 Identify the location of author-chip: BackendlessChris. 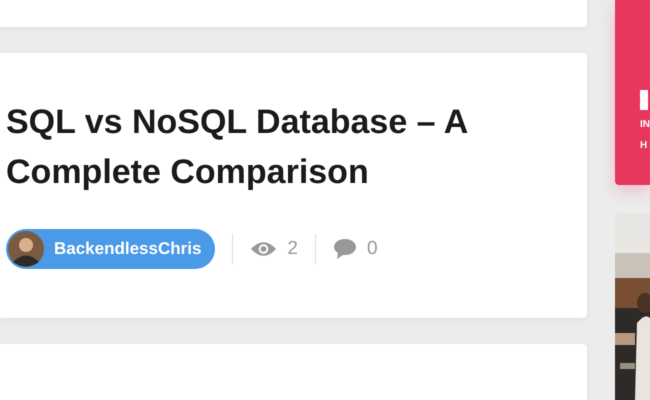
(111, 249).